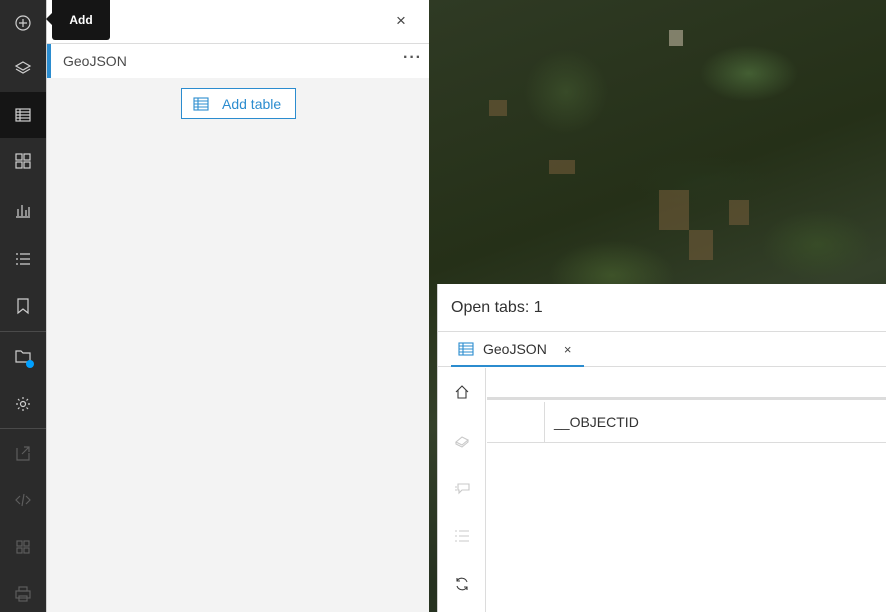  I want to click on layer-name: GeoJSON, so click(95, 61).